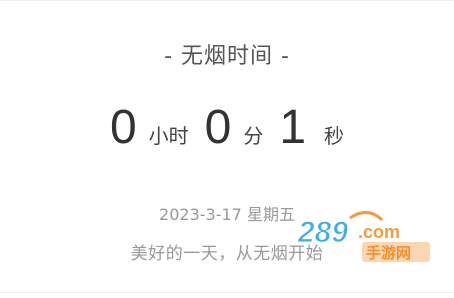 The height and width of the screenshot is (298, 454). What do you see at coordinates (227, 56) in the screenshot?
I see `page-title: - 无烟时间 -` at bounding box center [227, 56].